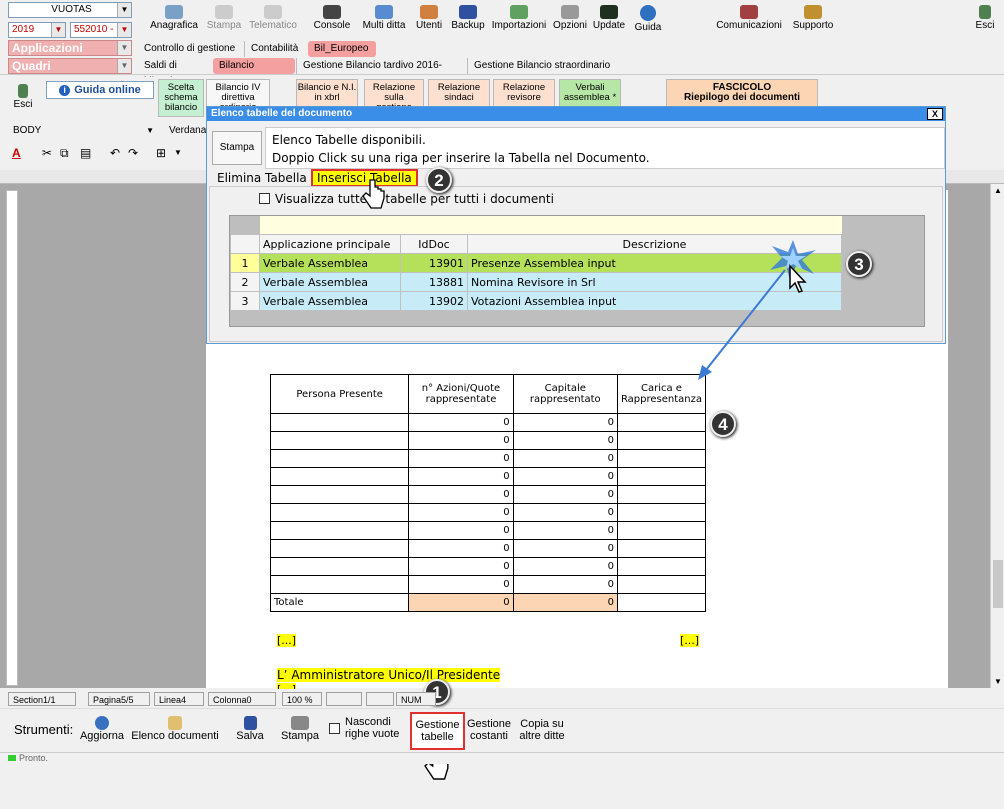  Describe the element at coordinates (459, 94) in the screenshot. I see `relazione-sindaci-button: Relazione sindaci` at that location.